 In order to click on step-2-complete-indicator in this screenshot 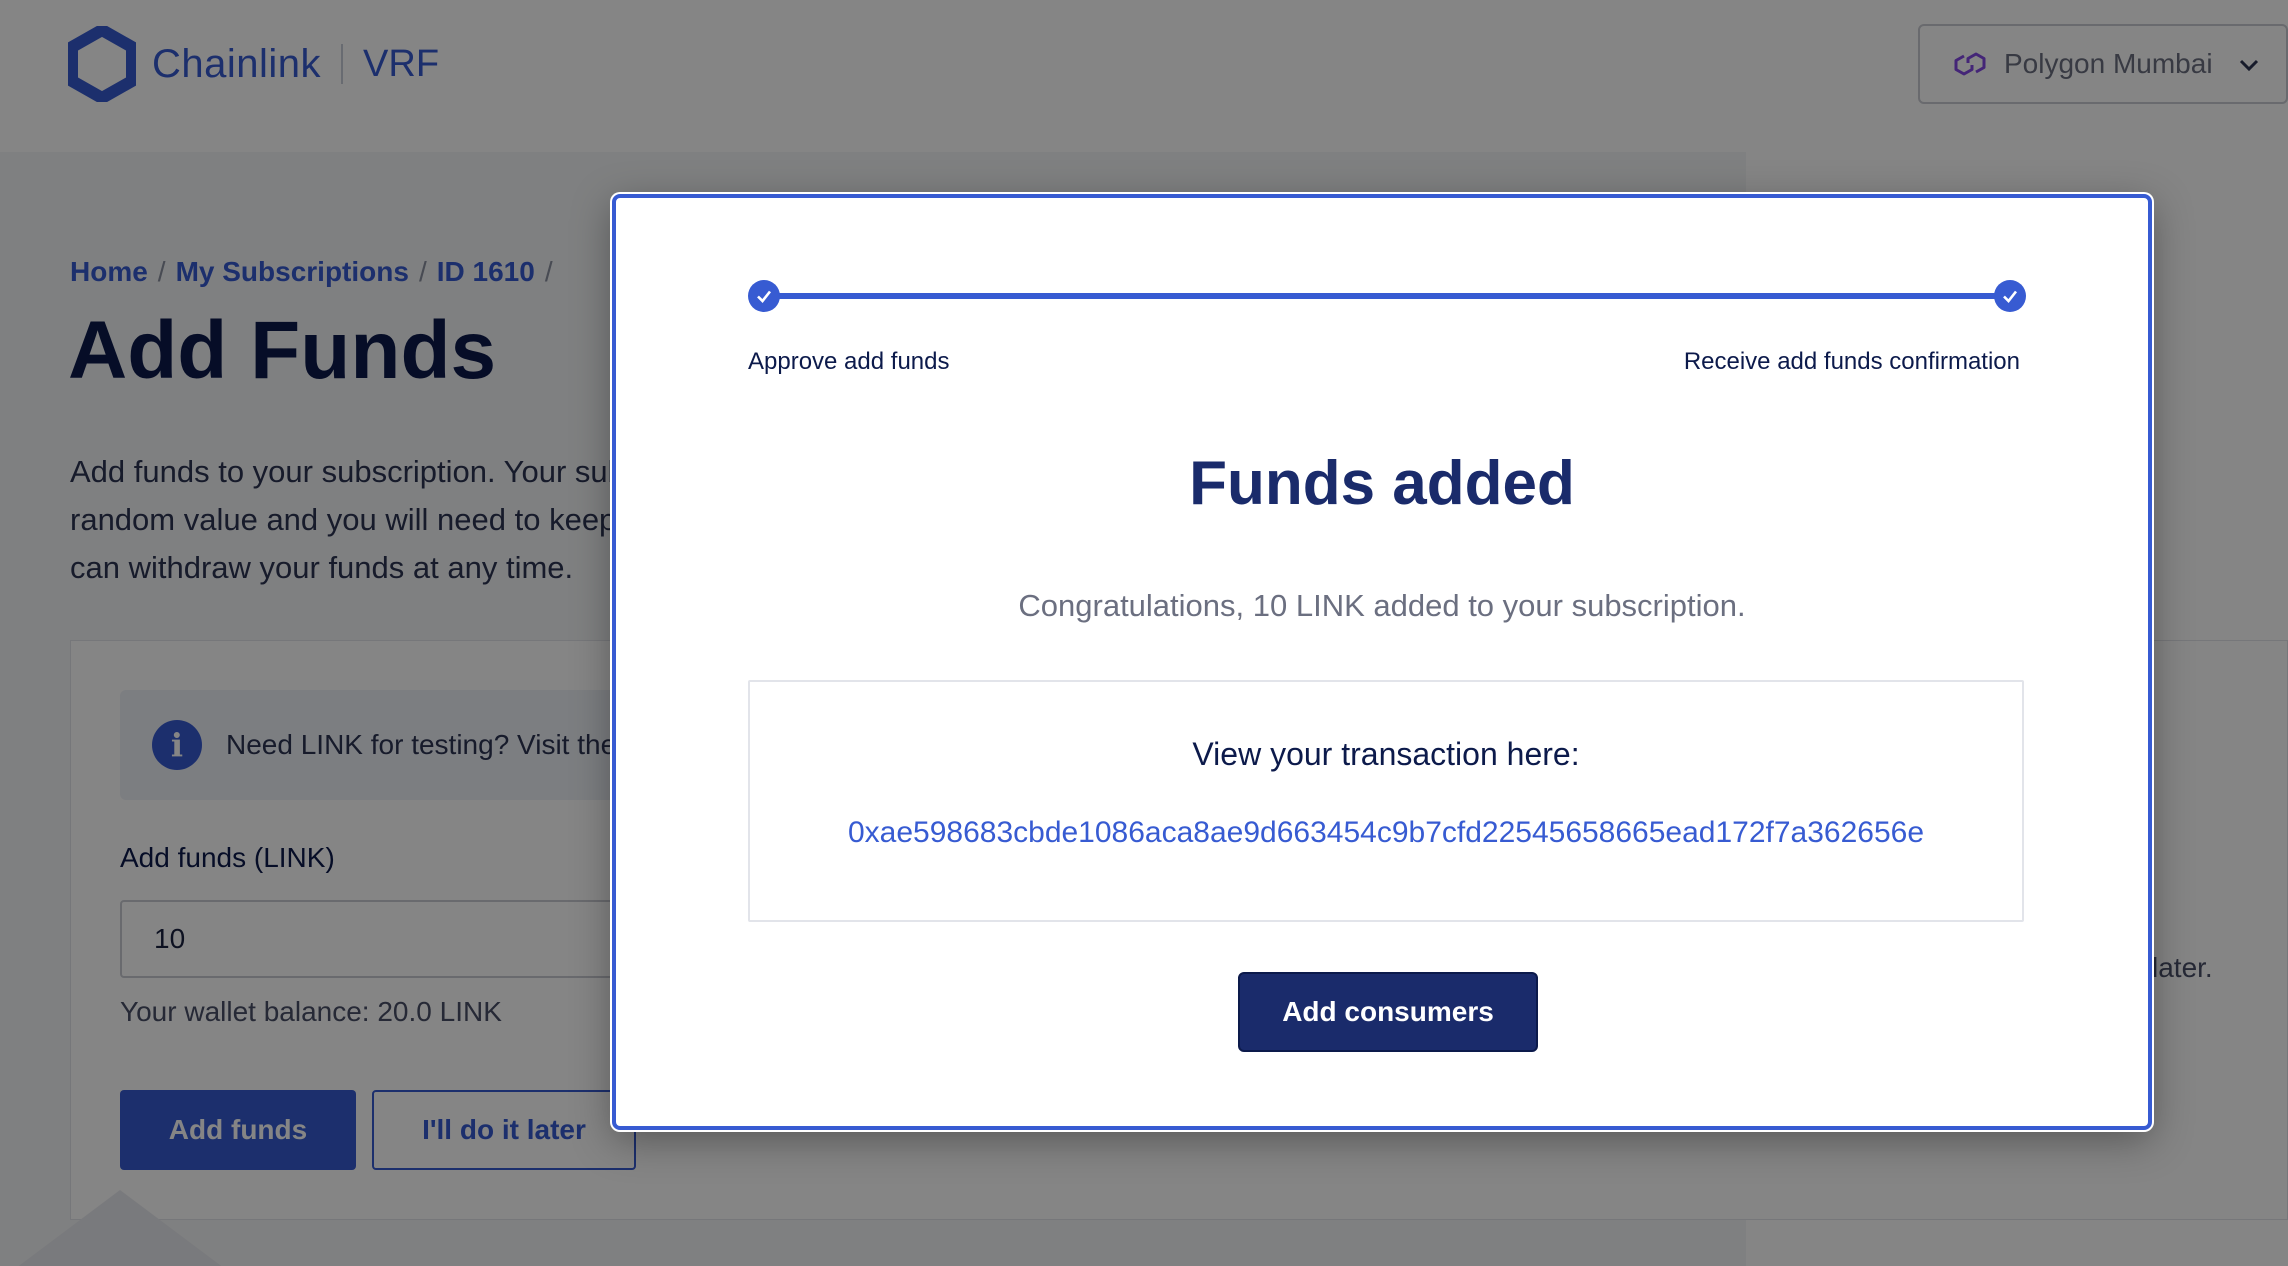, I will do `click(2010, 296)`.